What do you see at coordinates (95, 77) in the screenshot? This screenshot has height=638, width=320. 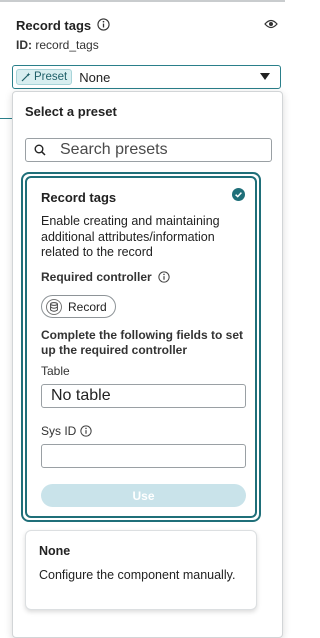 I see `preset-select-value: None` at bounding box center [95, 77].